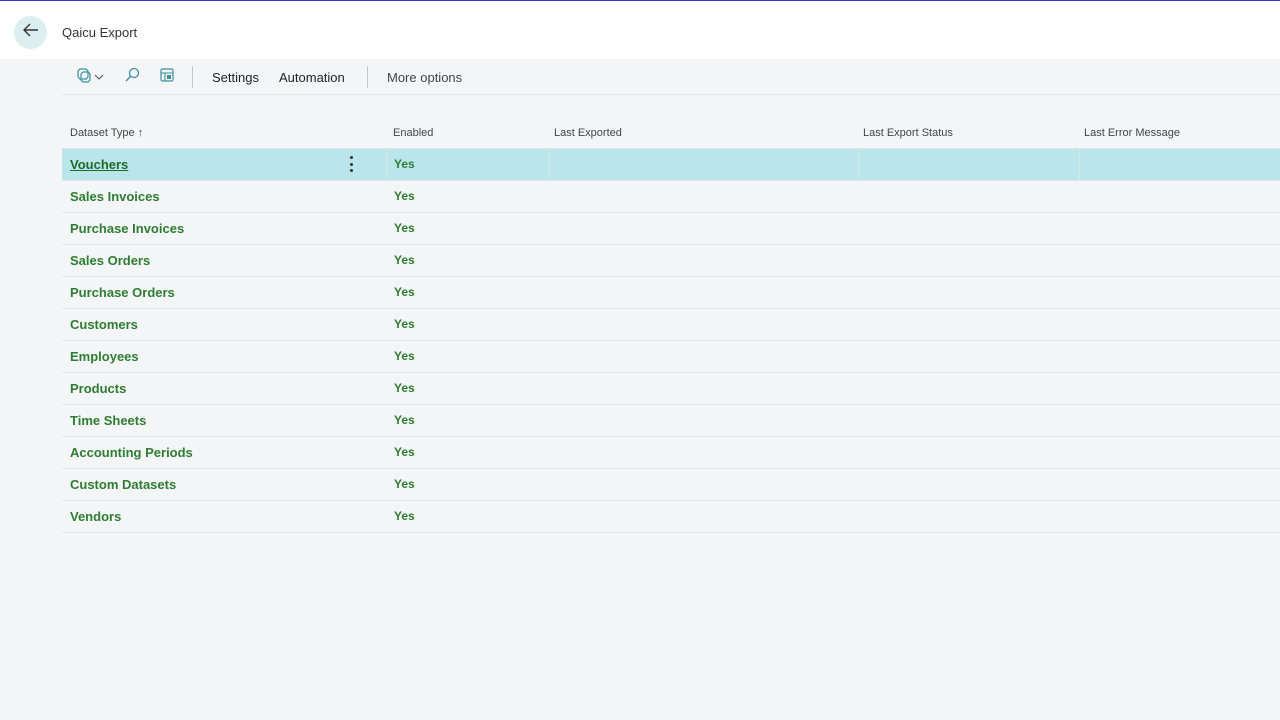 Image resolution: width=1280 pixels, height=720 pixels. I want to click on column-header-last-exported: Last Exported, so click(588, 133).